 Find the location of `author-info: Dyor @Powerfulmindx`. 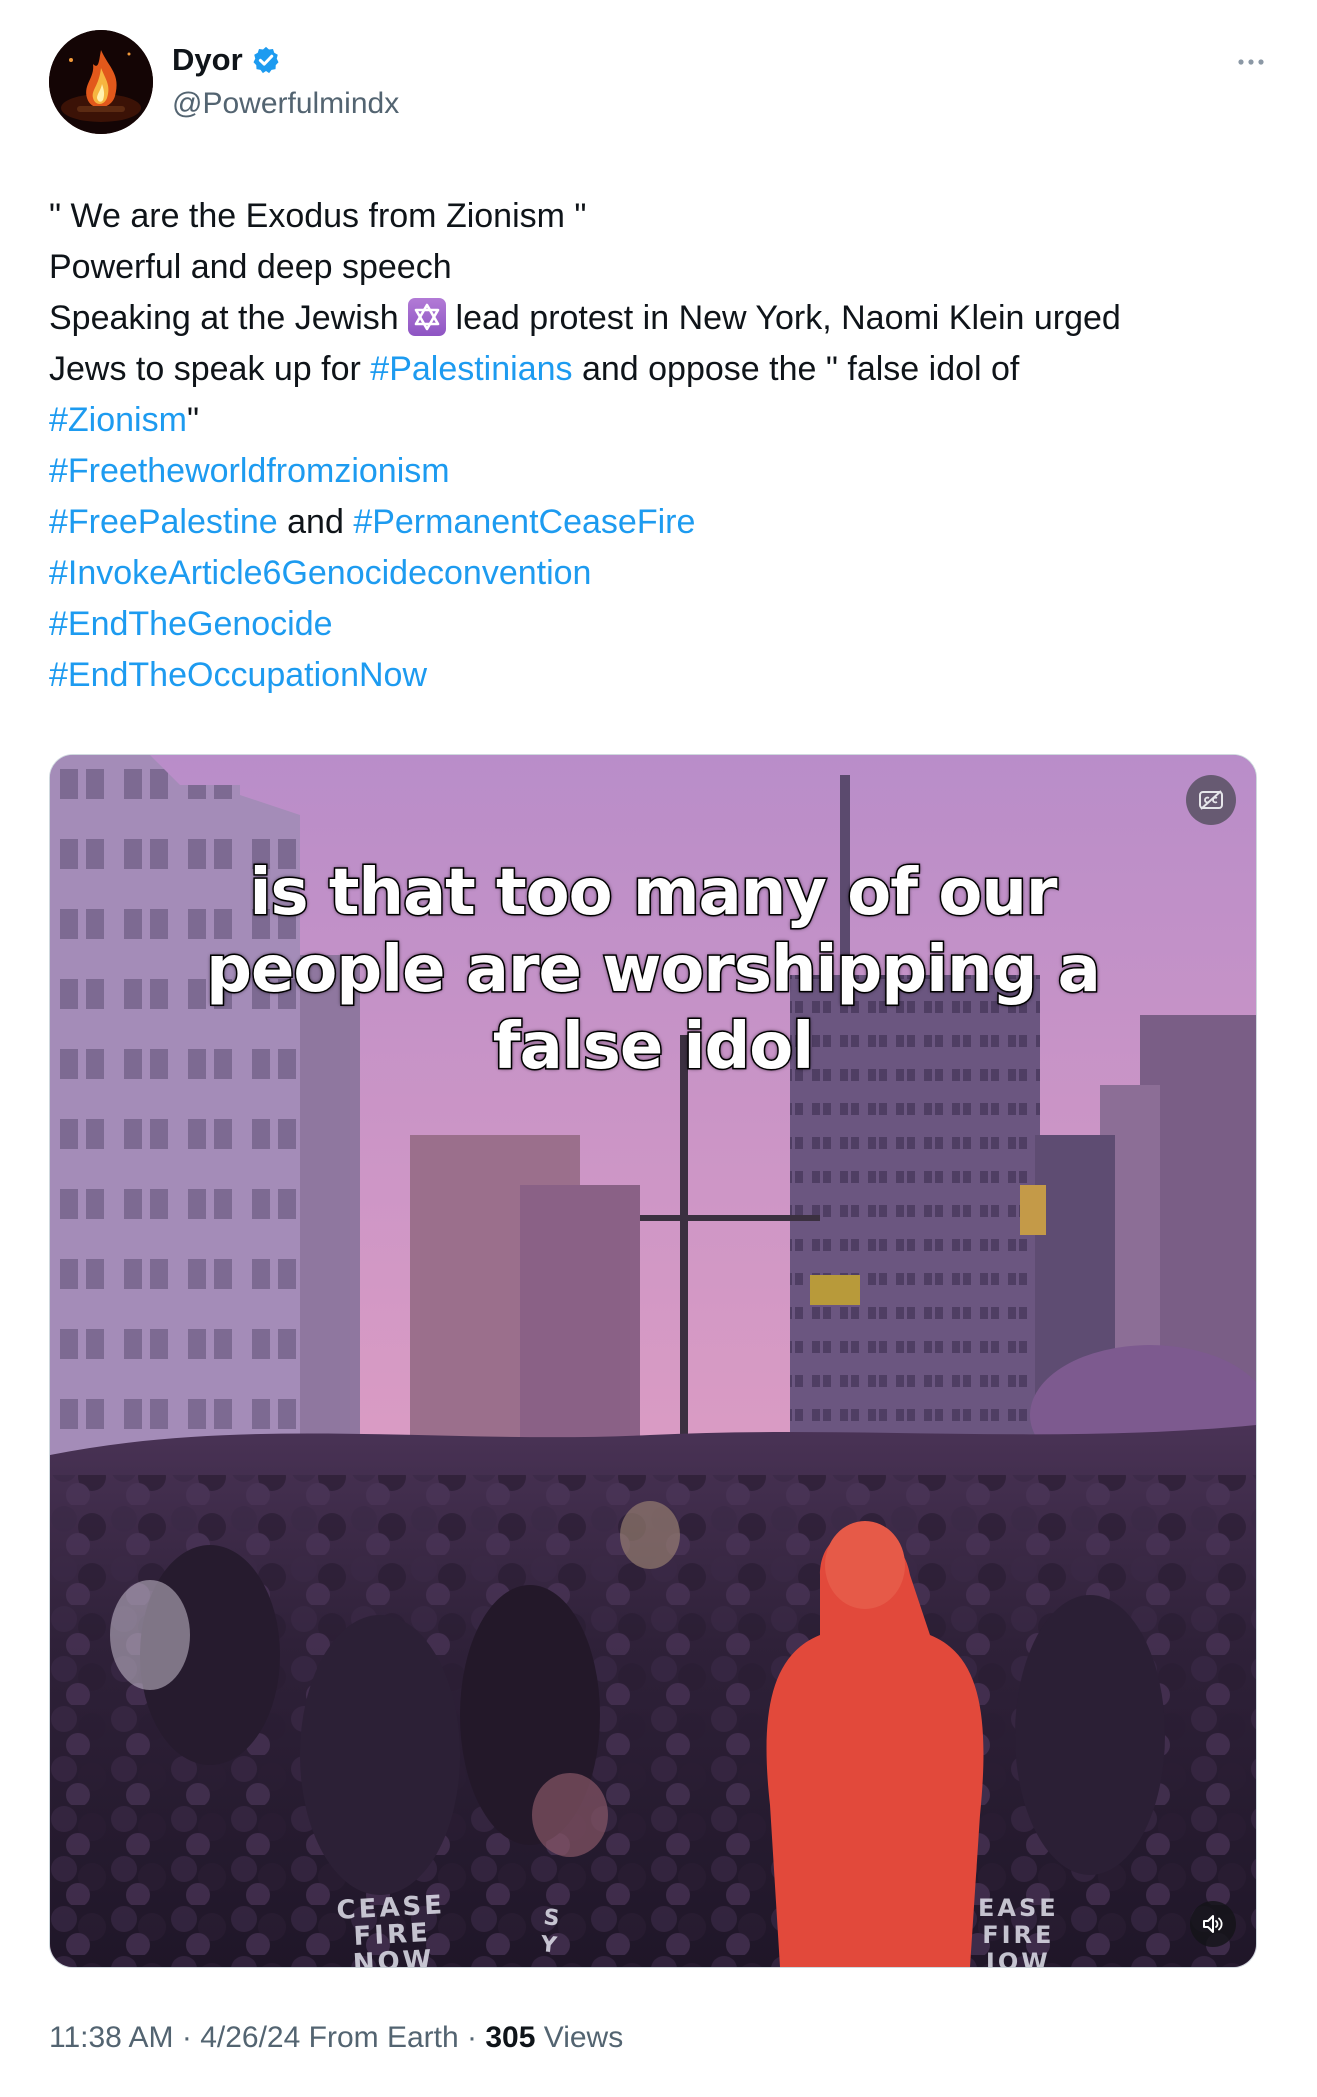

author-info: Dyor @Powerfulmindx is located at coordinates (285, 82).